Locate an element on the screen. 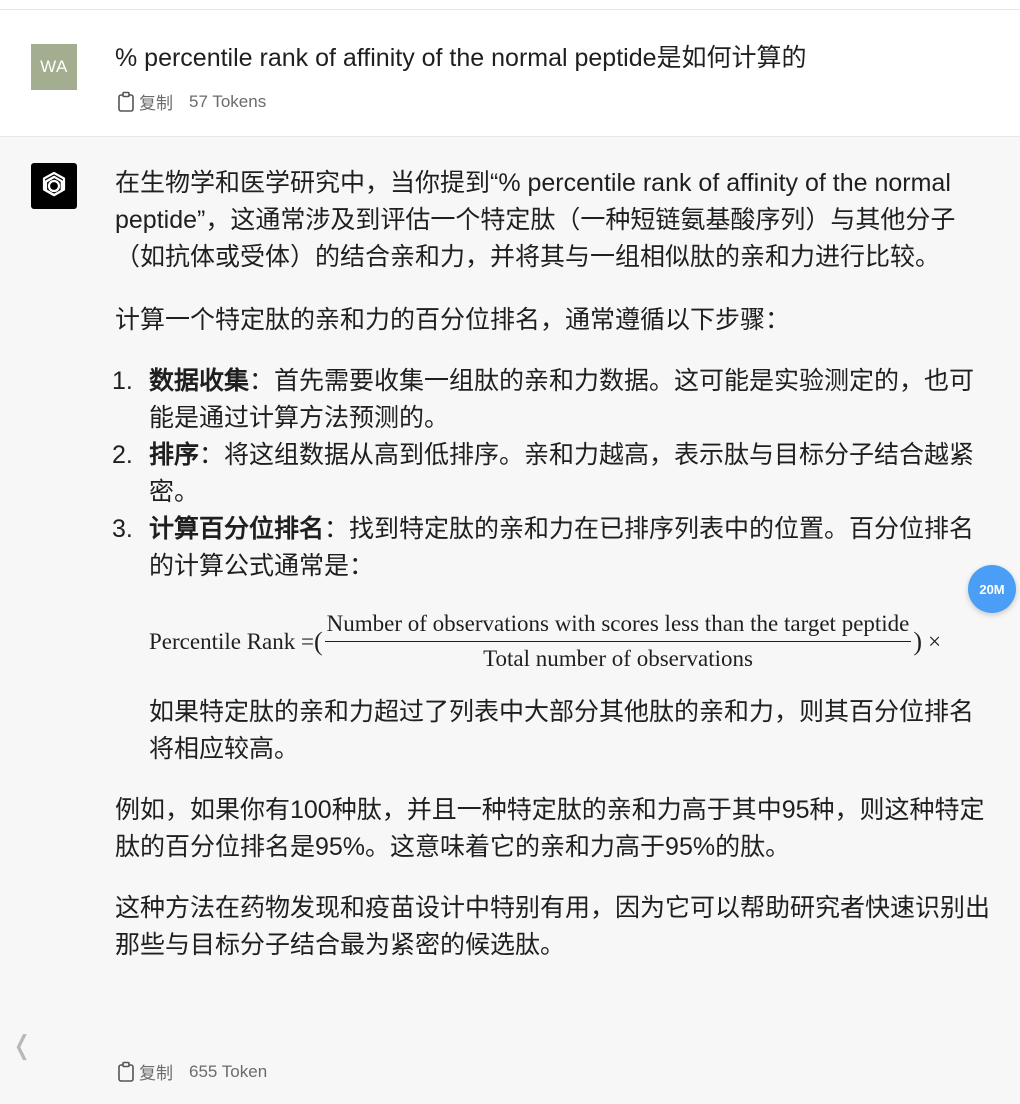 This screenshot has height=1104, width=1020. user-avatar: WA is located at coordinates (54, 67).